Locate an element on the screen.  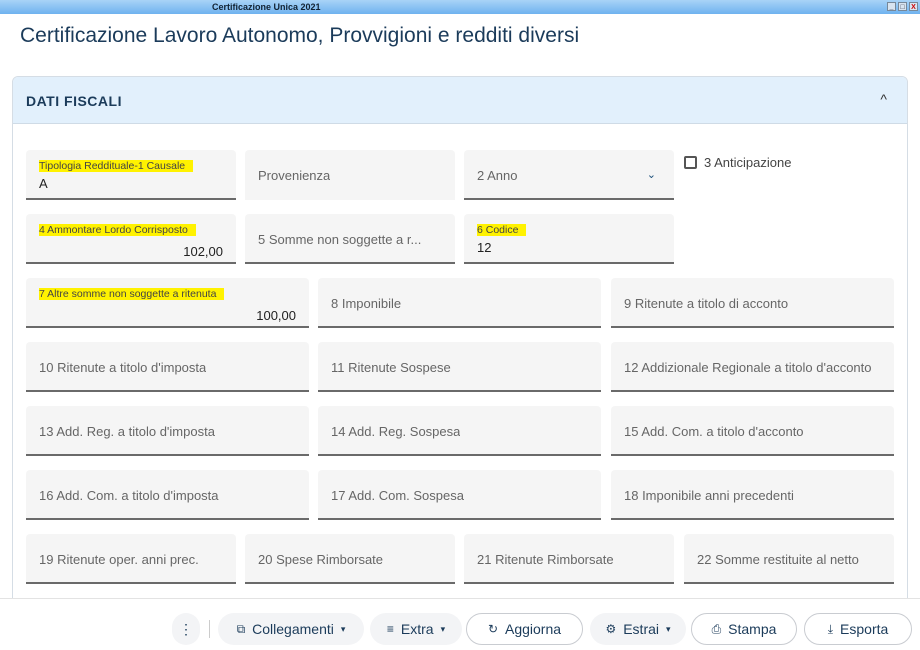
stampa-button: ⎙ Stampa is located at coordinates (744, 629).